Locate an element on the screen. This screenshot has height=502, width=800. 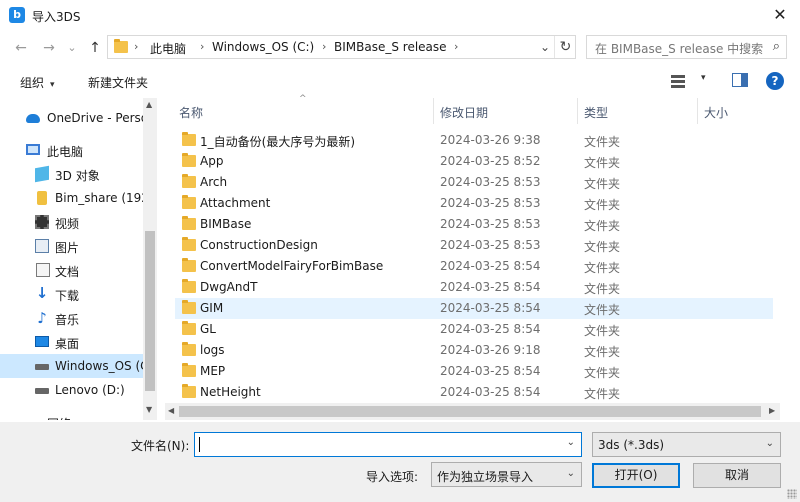
sidebar-item-documents: 文档 is located at coordinates (71, 270).